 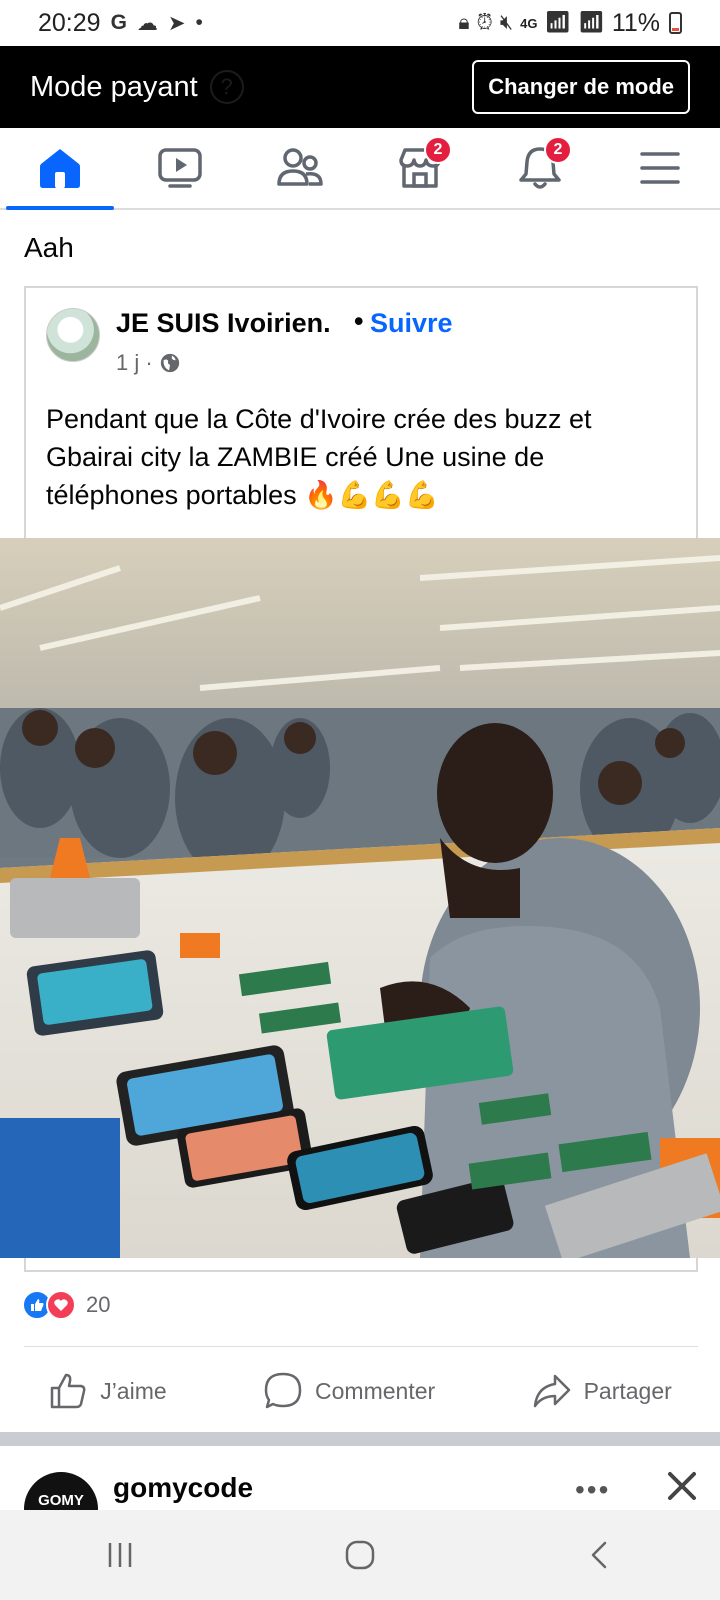 I want to click on tab-menu, so click(x=660, y=168).